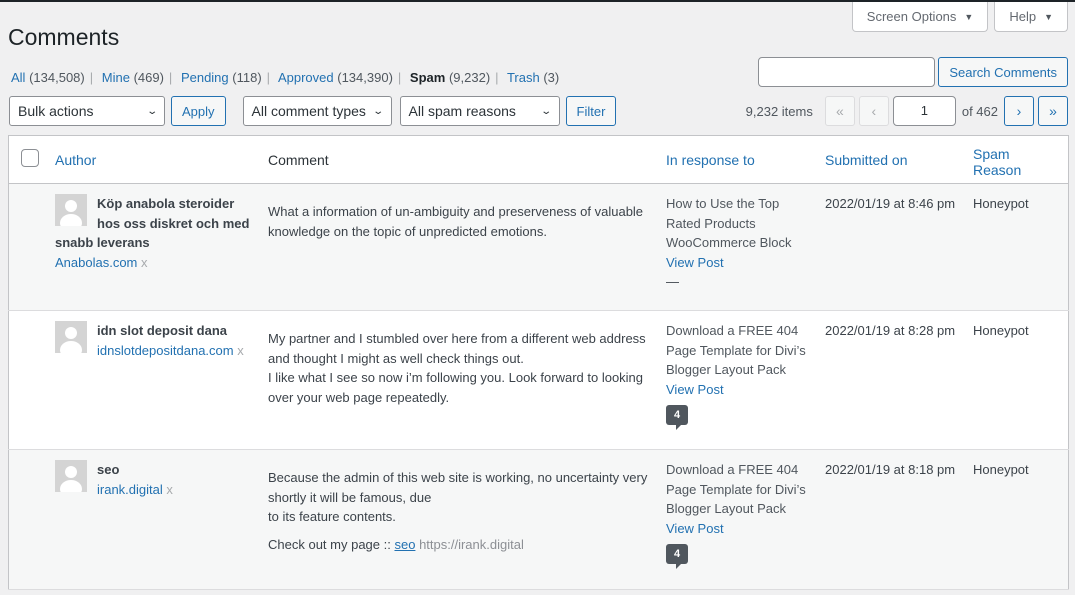 The width and height of the screenshot is (1075, 595). What do you see at coordinates (1022, 16) in the screenshot?
I see `help-label: Help` at bounding box center [1022, 16].